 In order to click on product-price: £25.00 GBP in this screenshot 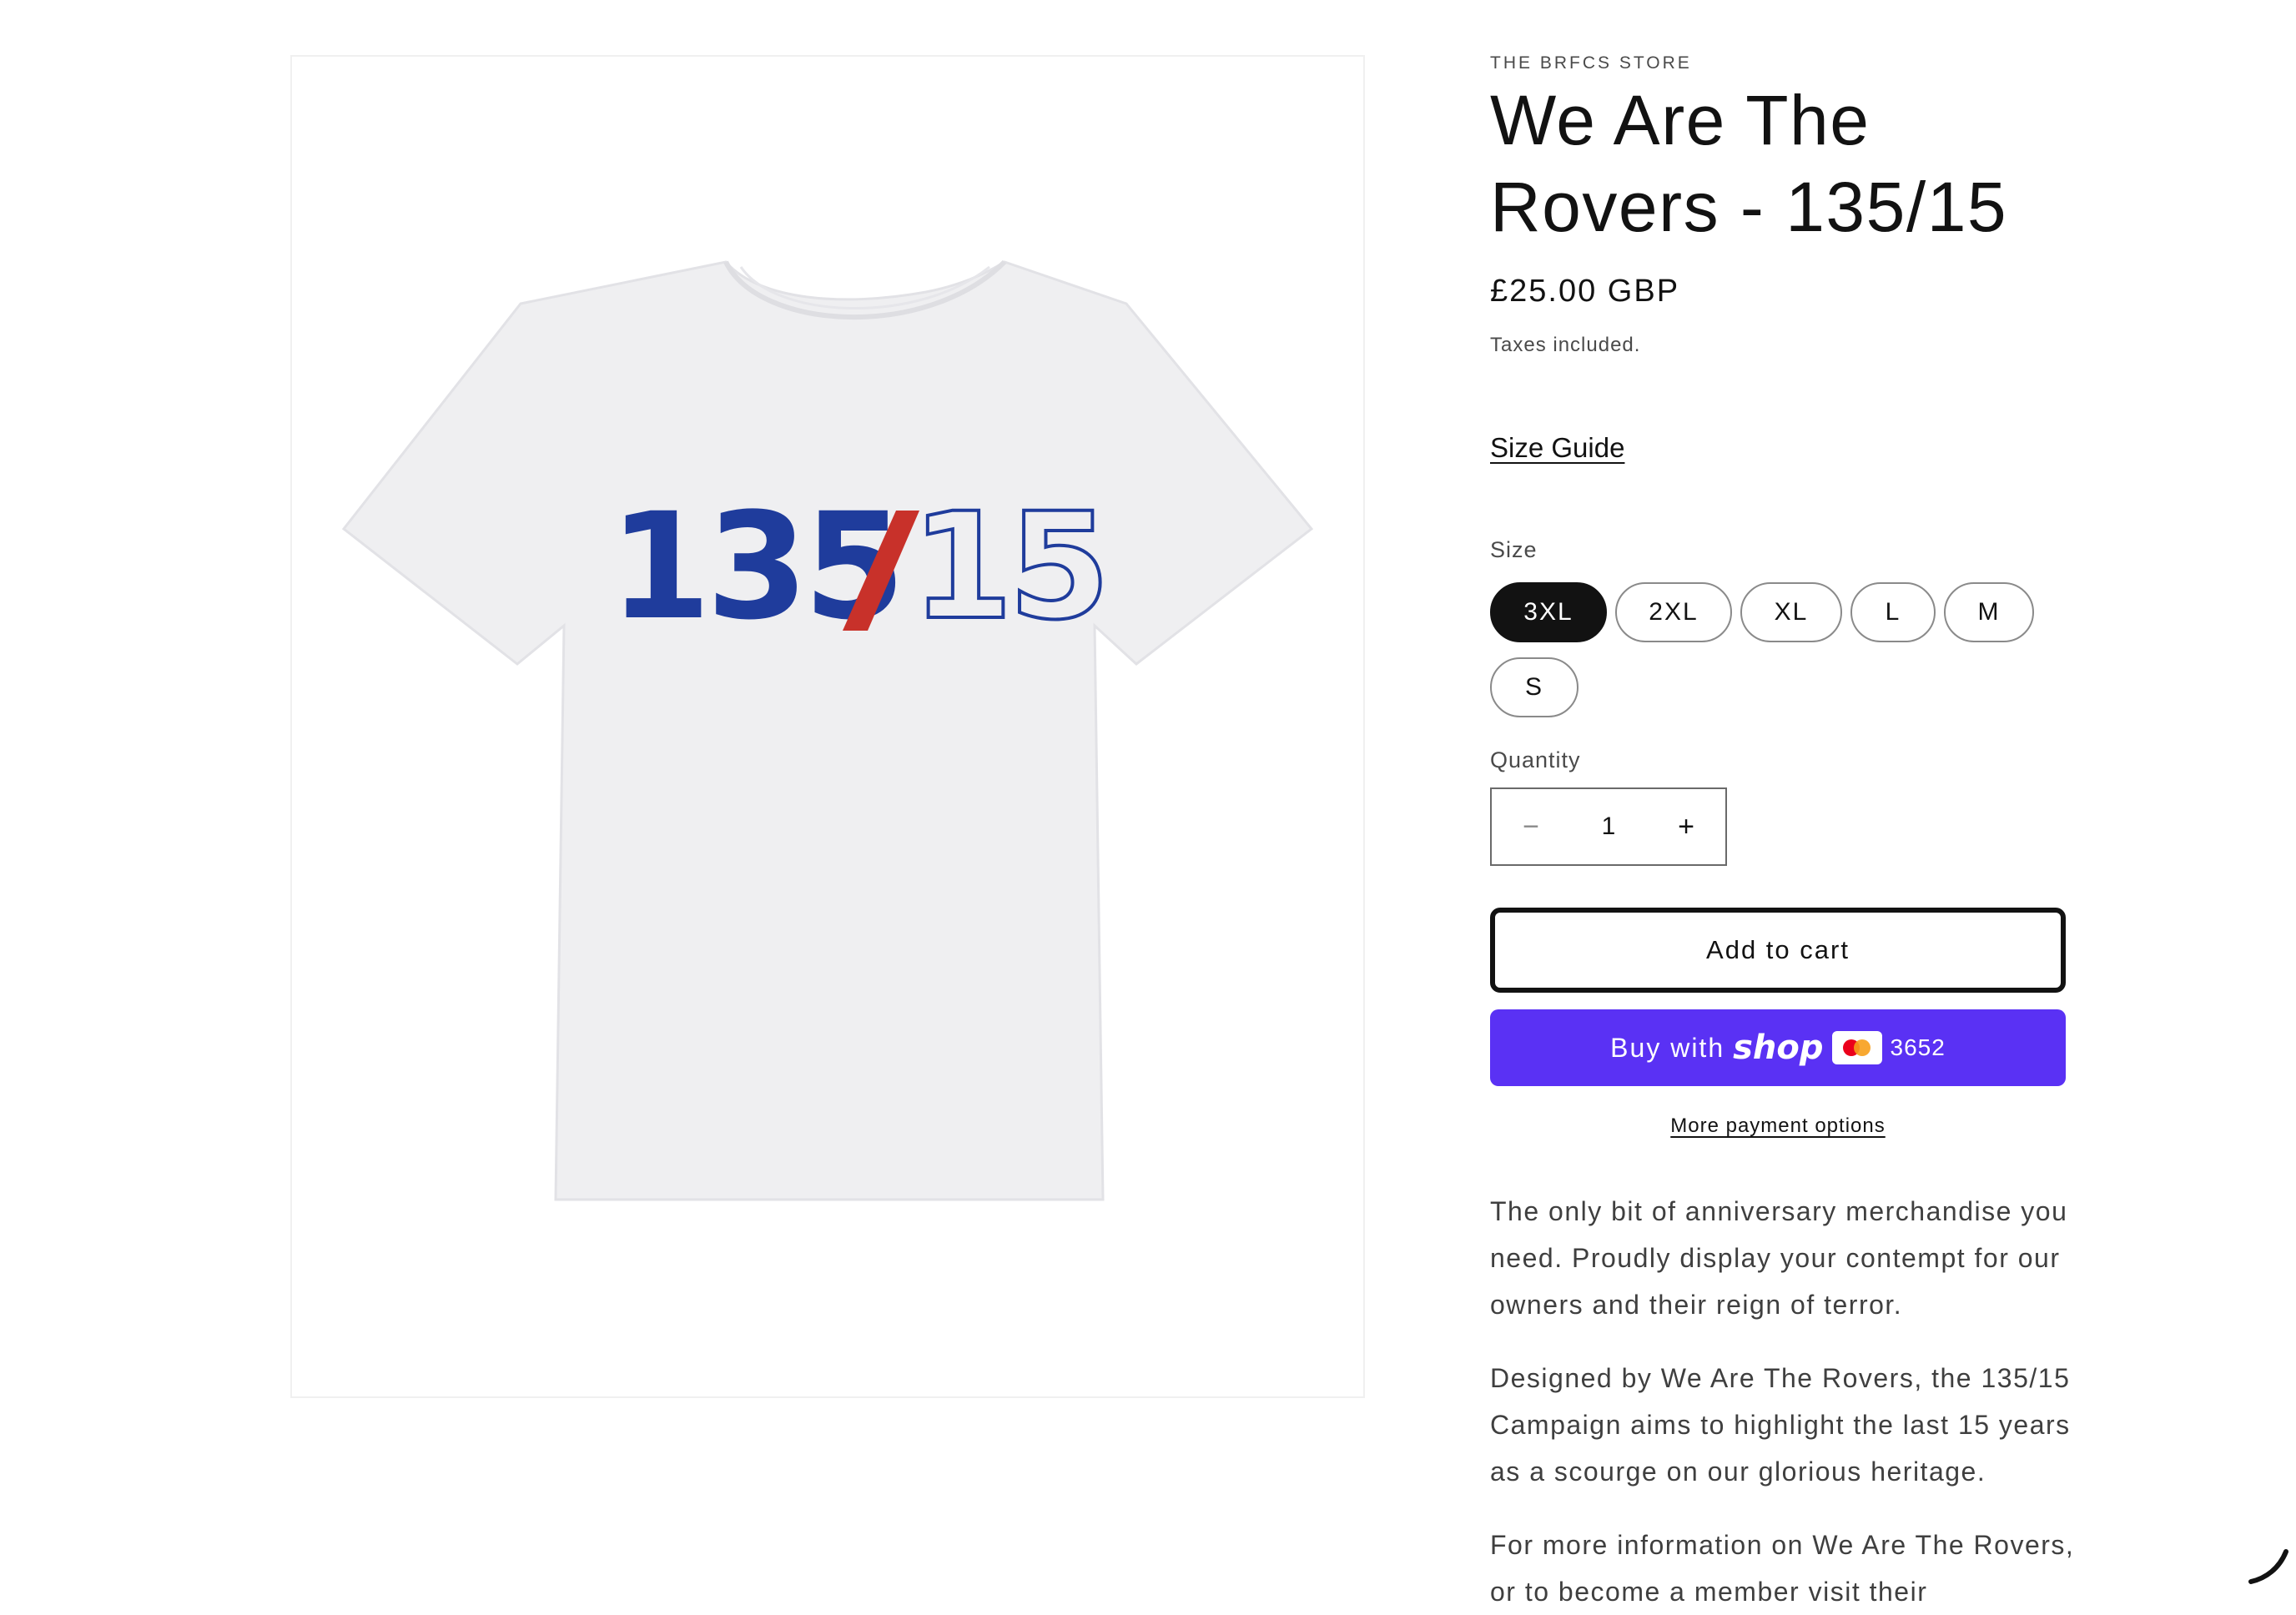, I will do `click(1585, 292)`.